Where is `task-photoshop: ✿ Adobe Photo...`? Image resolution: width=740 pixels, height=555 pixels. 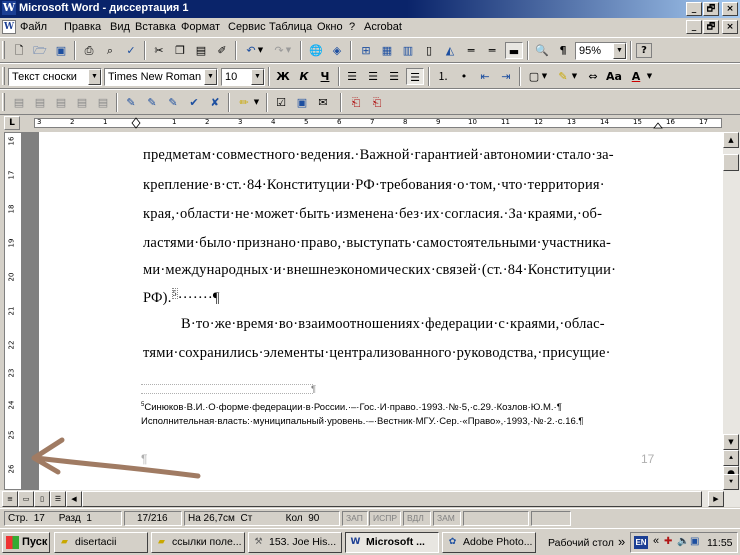
task-photoshop: ✿ Adobe Photo... is located at coordinates (489, 542).